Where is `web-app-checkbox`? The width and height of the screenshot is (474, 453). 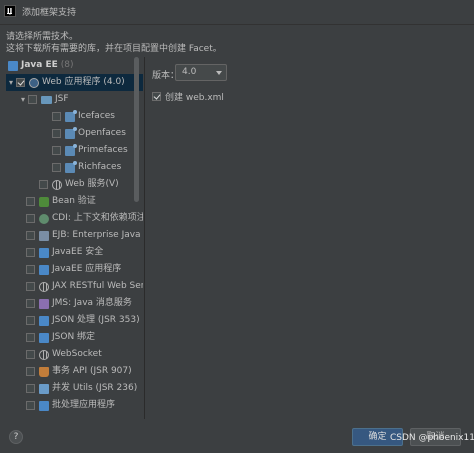
web-app-checkbox is located at coordinates (20, 82).